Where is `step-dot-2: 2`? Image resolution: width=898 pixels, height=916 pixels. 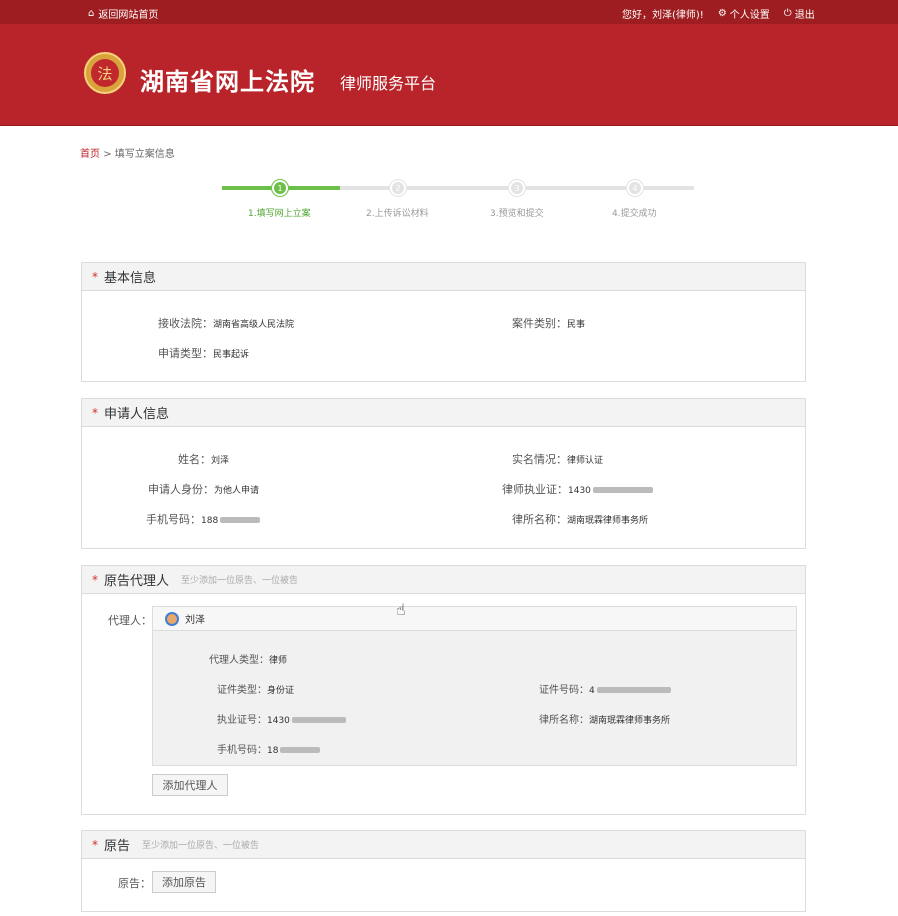 step-dot-2: 2 is located at coordinates (398, 188).